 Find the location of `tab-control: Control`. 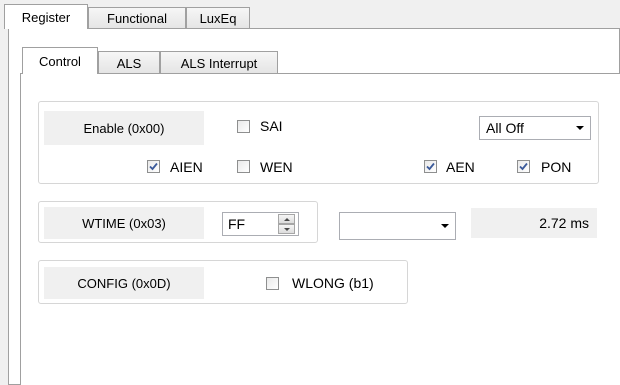

tab-control: Control is located at coordinates (60, 60).